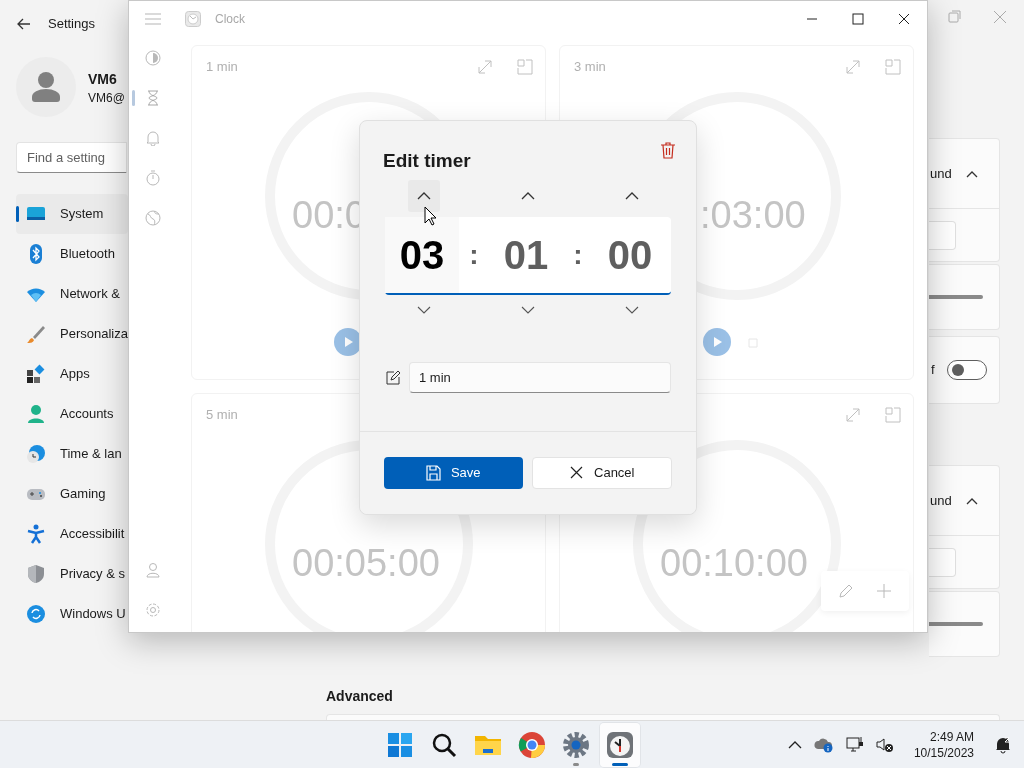  I want to click on personalization-icon, so click(36, 334).